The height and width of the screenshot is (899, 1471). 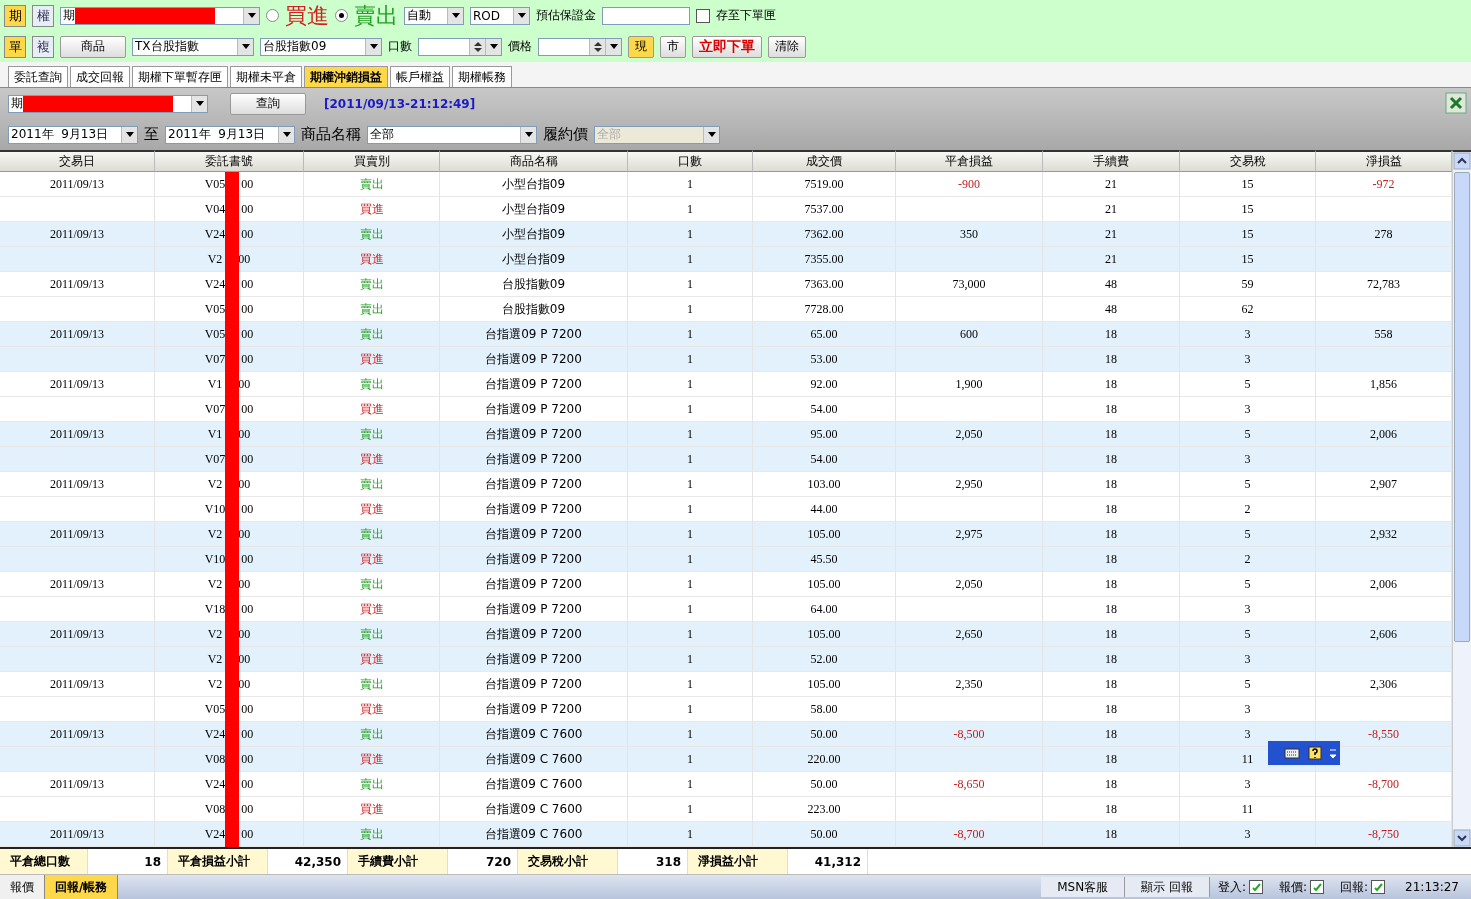 I want to click on table-row: V05 00 賣出 台股指數09 1 7728.00 48 62, so click(x=726, y=309).